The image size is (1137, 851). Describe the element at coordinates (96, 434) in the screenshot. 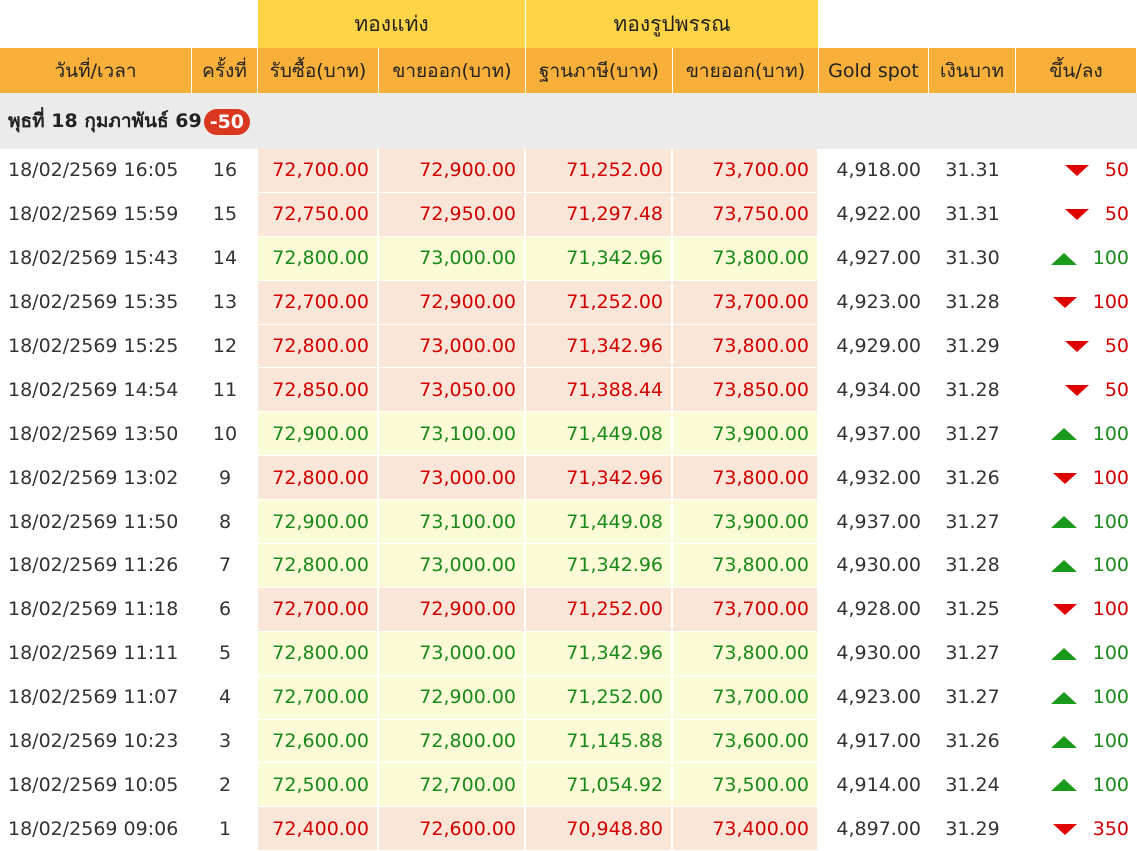

I see `row-datetime: 18/02/2569 13:50` at that location.